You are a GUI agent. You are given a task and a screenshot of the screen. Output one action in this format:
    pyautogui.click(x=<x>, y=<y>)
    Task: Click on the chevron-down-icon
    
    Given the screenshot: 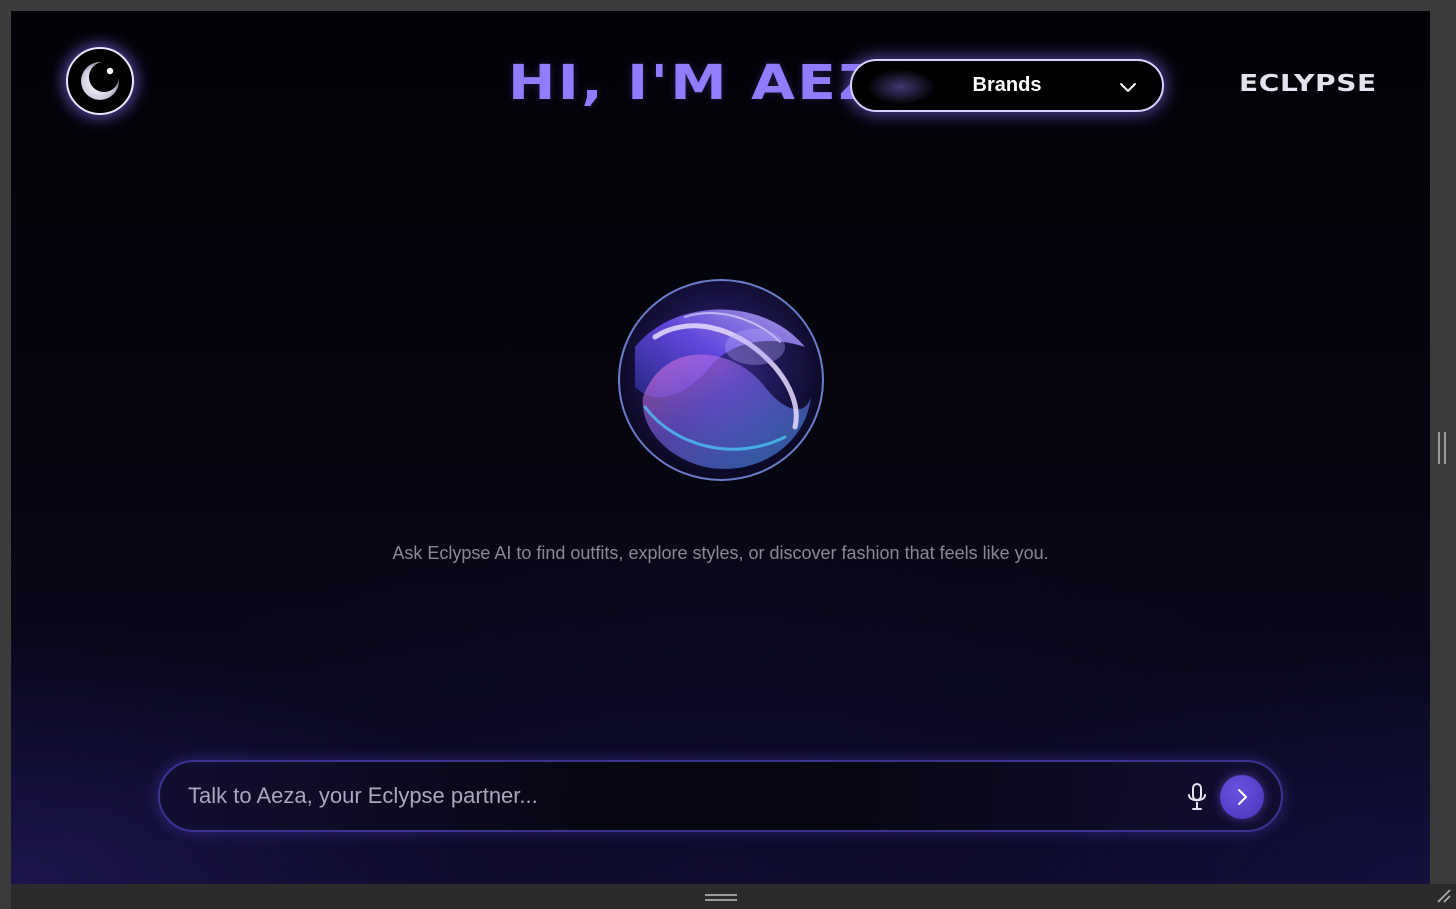 What is the action you would take?
    pyautogui.click(x=1128, y=87)
    